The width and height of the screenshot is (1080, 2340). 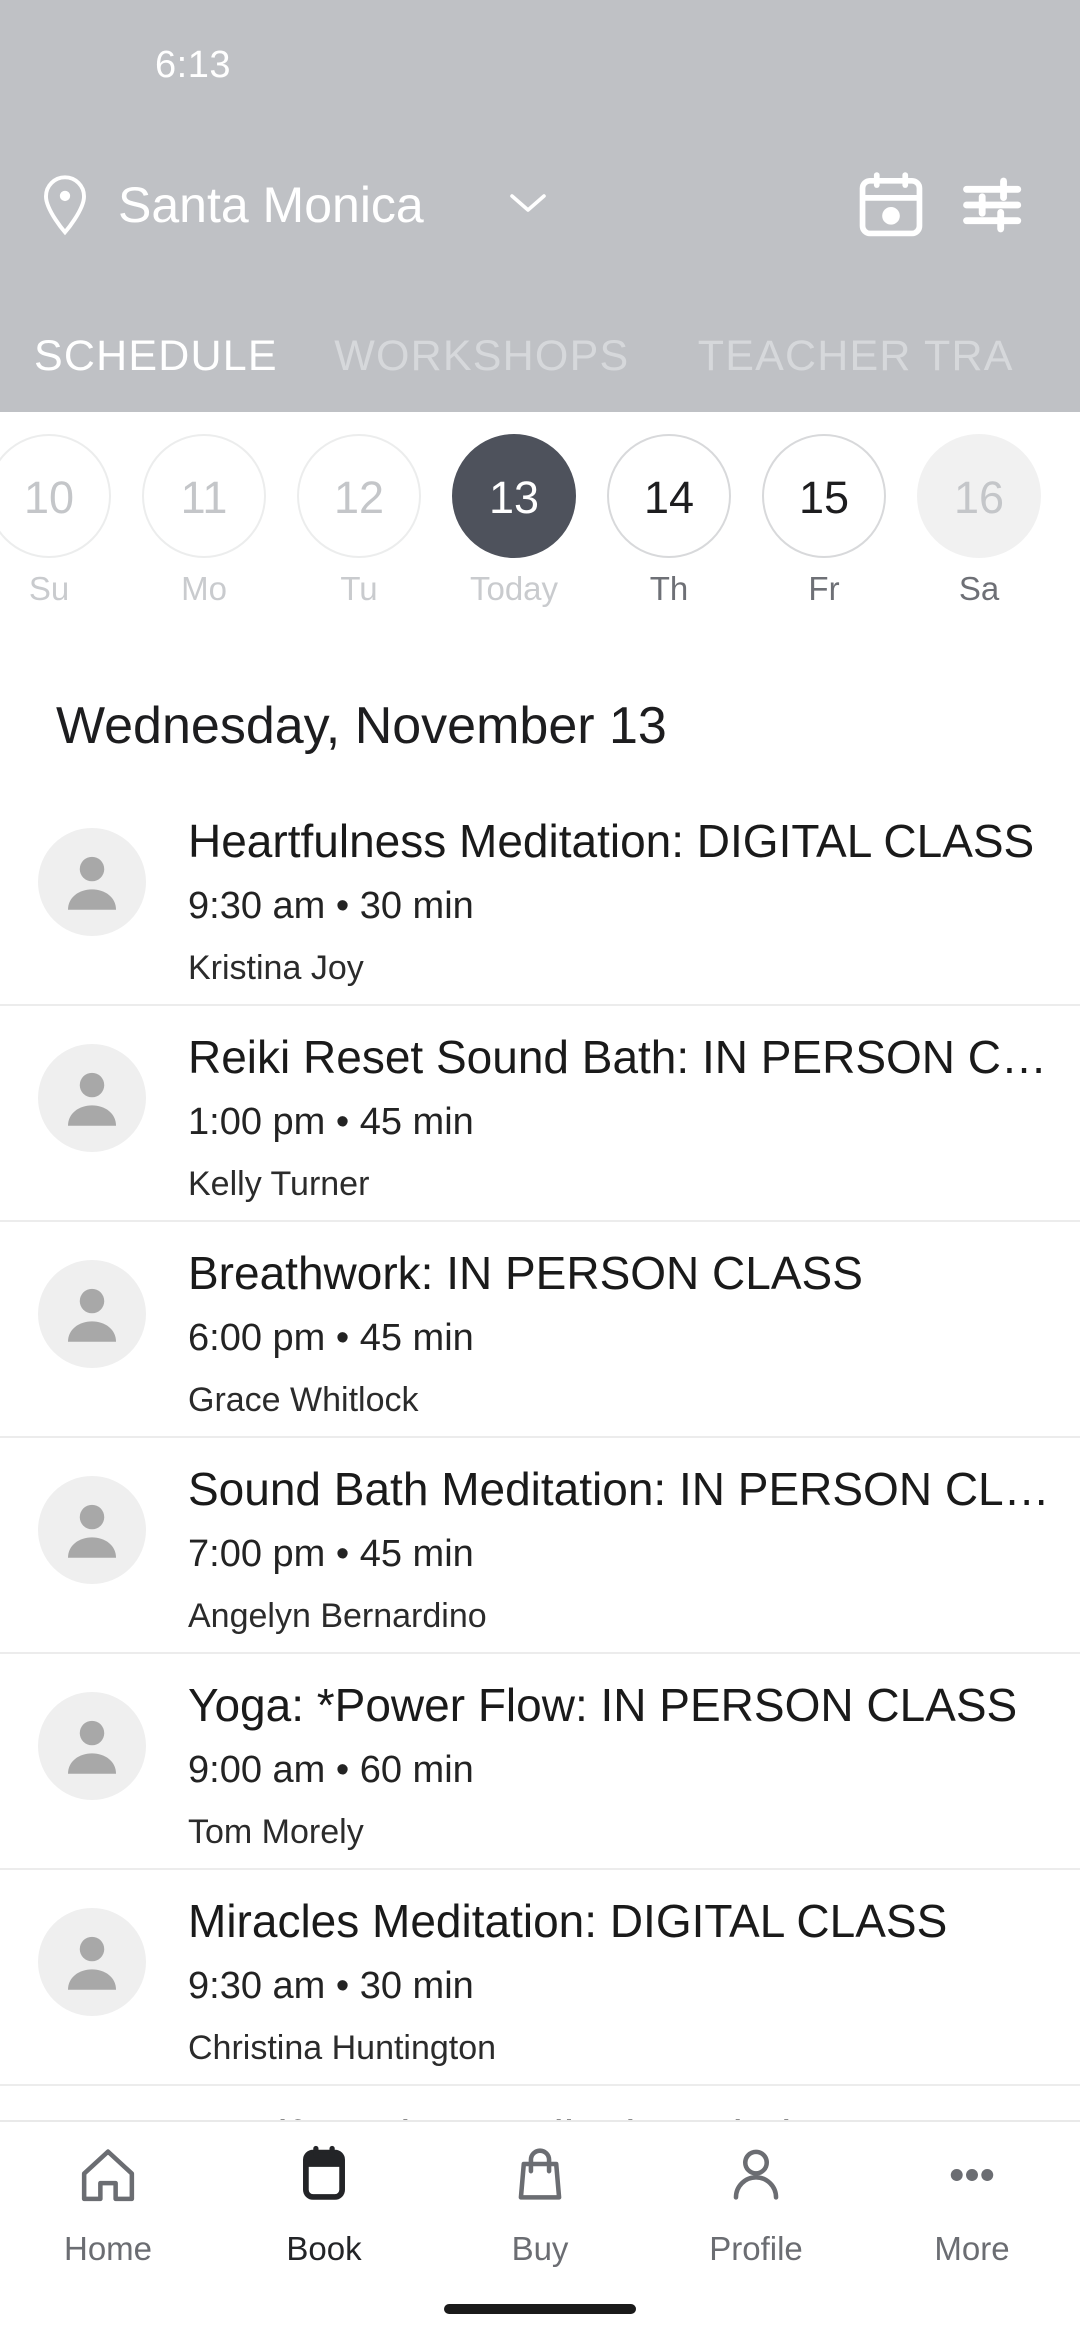 I want to click on date-weekday: Th, so click(x=669, y=588).